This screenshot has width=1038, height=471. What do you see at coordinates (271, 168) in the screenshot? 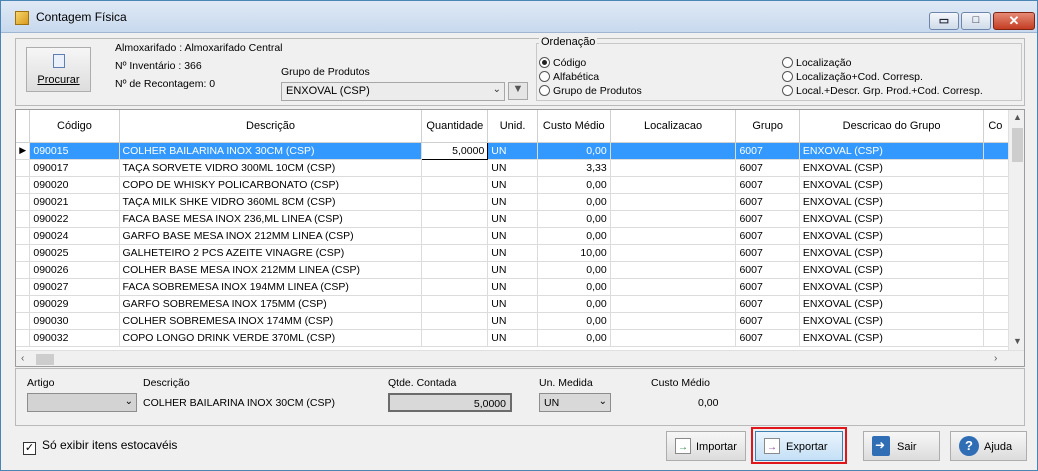
I see `table-cell: TAÇA SORVETE VIDRO 300ML 10CM (CSP)` at bounding box center [271, 168].